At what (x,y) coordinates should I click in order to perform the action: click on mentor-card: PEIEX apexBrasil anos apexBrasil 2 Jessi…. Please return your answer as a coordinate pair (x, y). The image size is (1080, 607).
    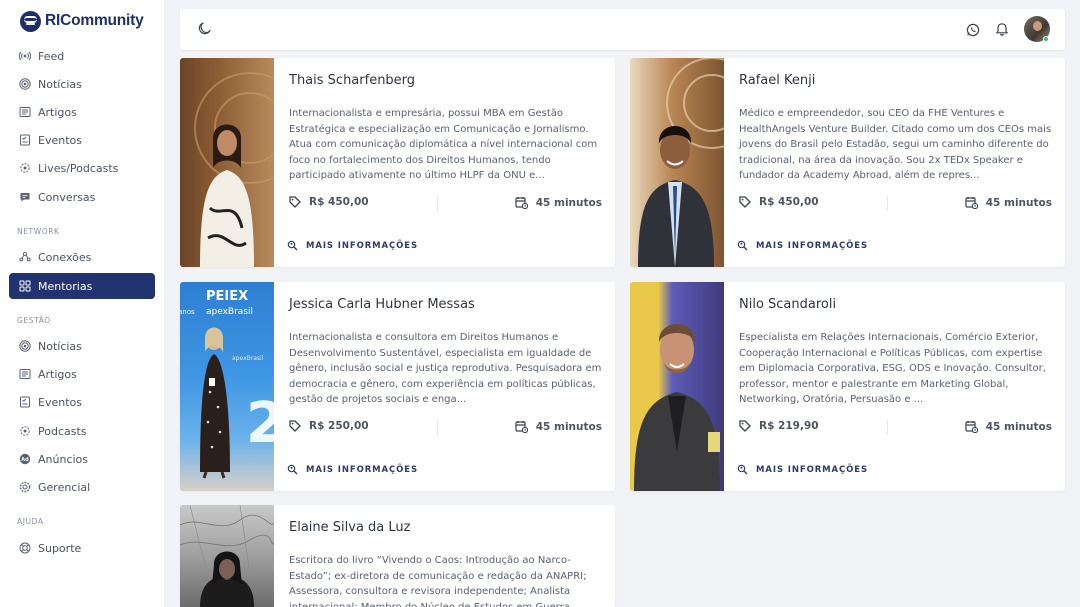
    Looking at the image, I should click on (397, 386).